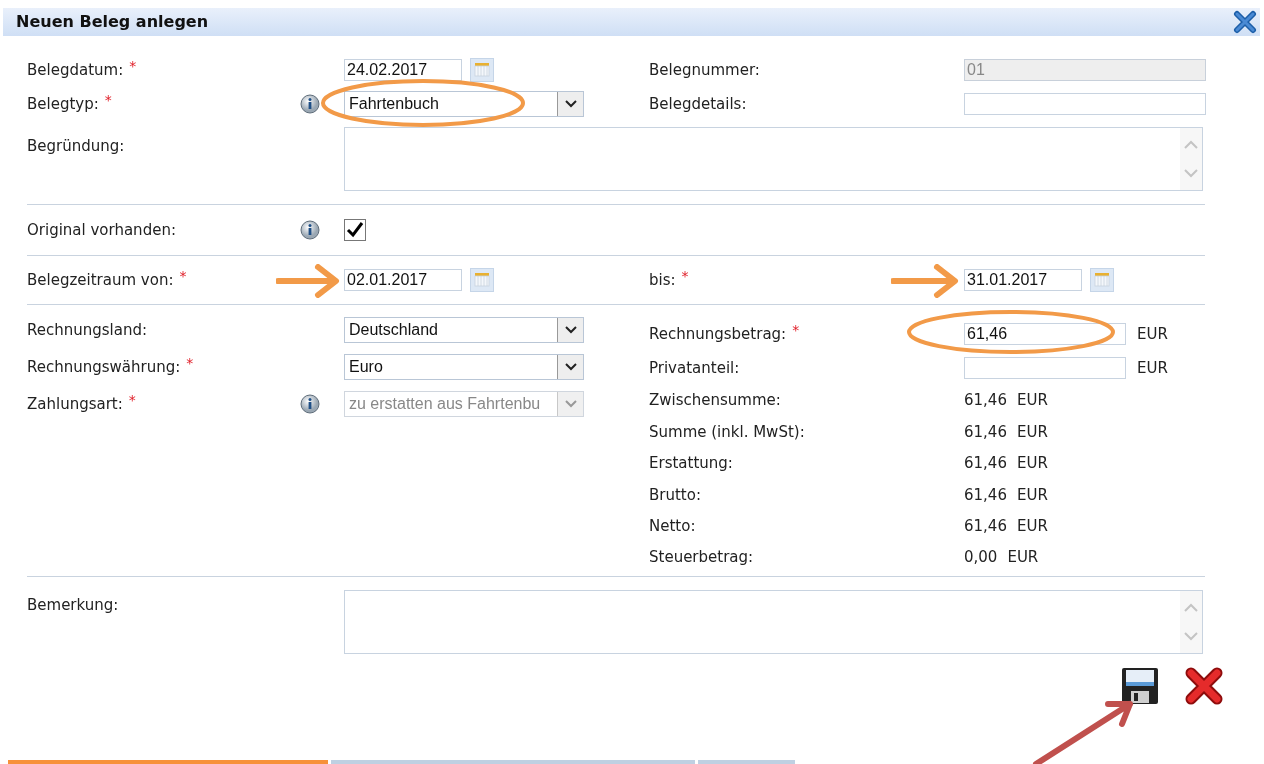 This screenshot has width=1264, height=764. Describe the element at coordinates (403, 70) in the screenshot. I see `text-field: 24.02.2017` at that location.